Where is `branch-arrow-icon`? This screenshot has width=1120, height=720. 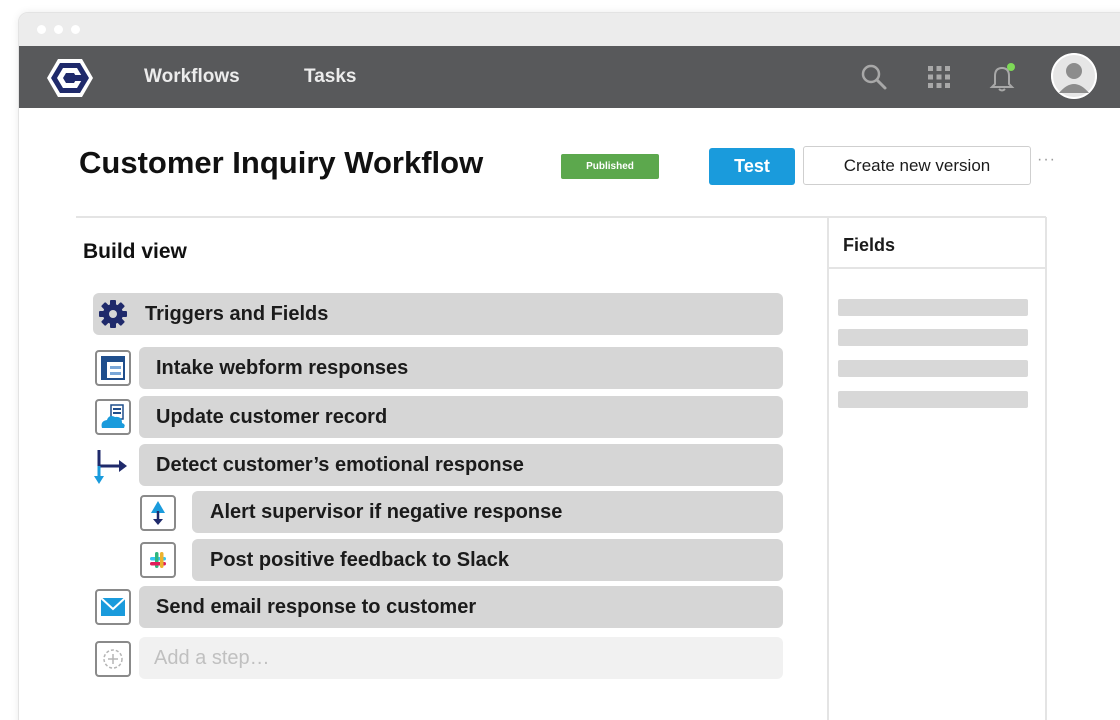
branch-arrow-icon is located at coordinates (113, 468).